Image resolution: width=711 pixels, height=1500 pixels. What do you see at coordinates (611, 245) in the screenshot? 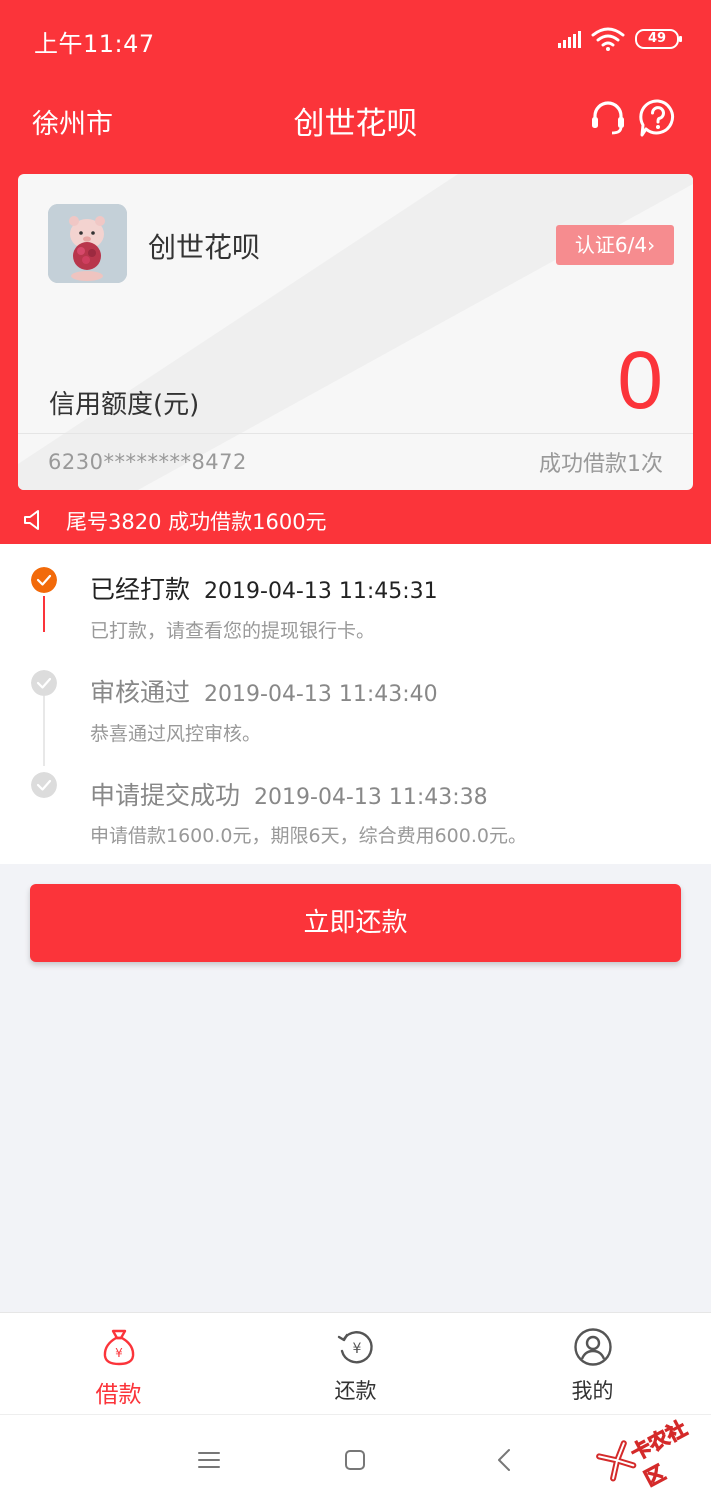
I see `certification-badge-label: 认证6/4` at bounding box center [611, 245].